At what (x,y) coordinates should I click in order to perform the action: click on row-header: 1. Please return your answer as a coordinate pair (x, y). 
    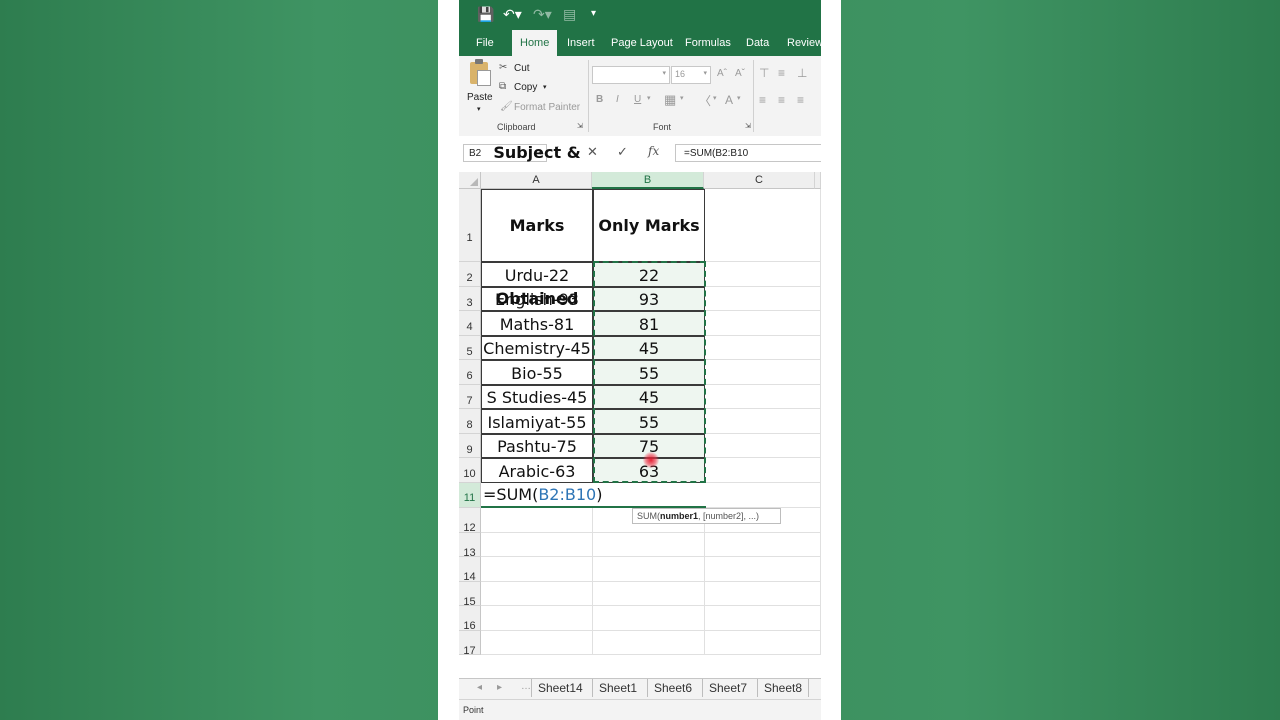
    Looking at the image, I should click on (470, 225).